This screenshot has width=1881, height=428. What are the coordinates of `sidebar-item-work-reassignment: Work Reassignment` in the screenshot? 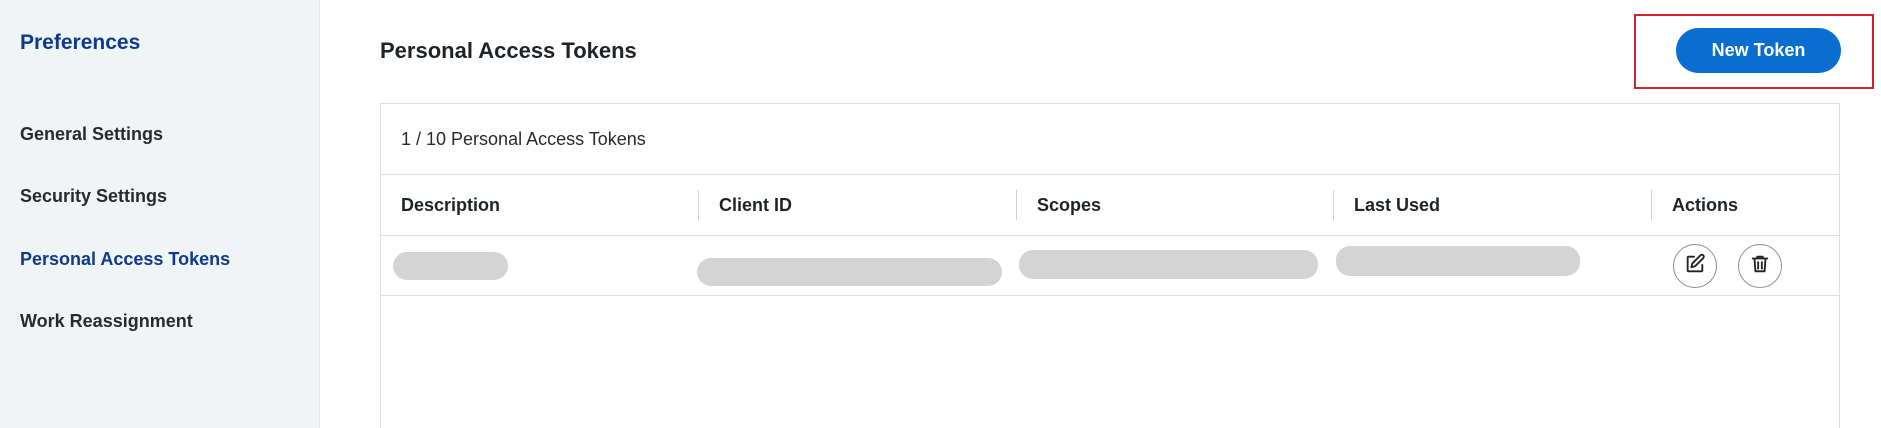 It's located at (106, 321).